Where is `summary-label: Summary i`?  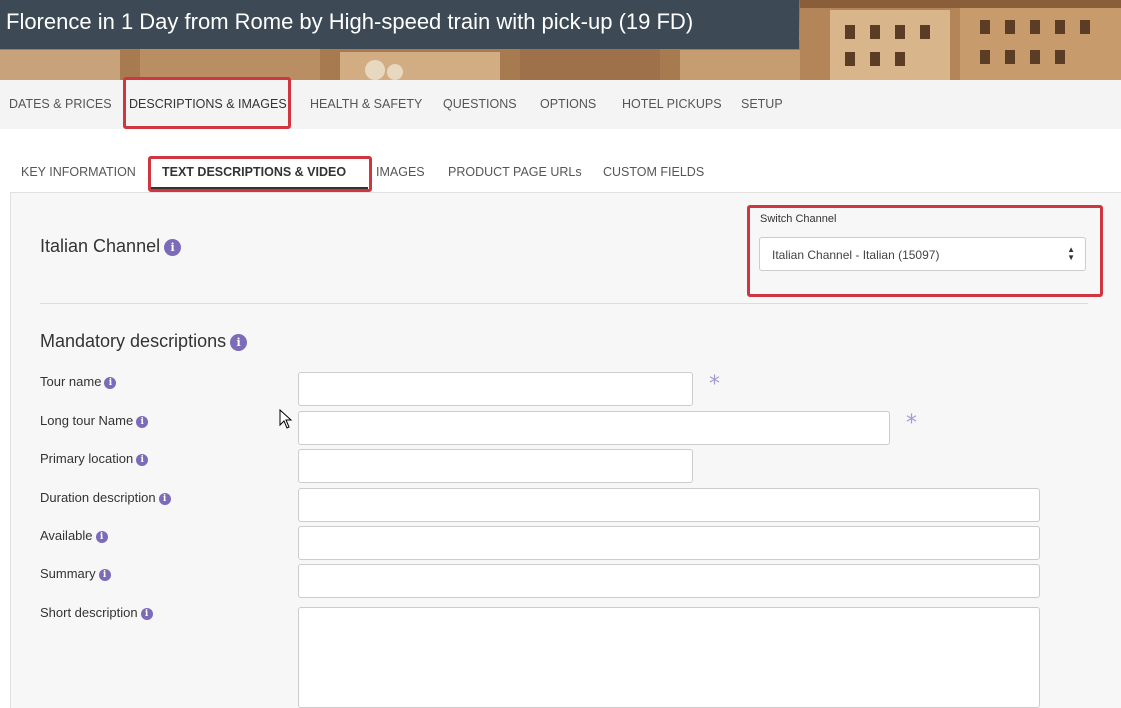
summary-label: Summary i is located at coordinates (75, 573).